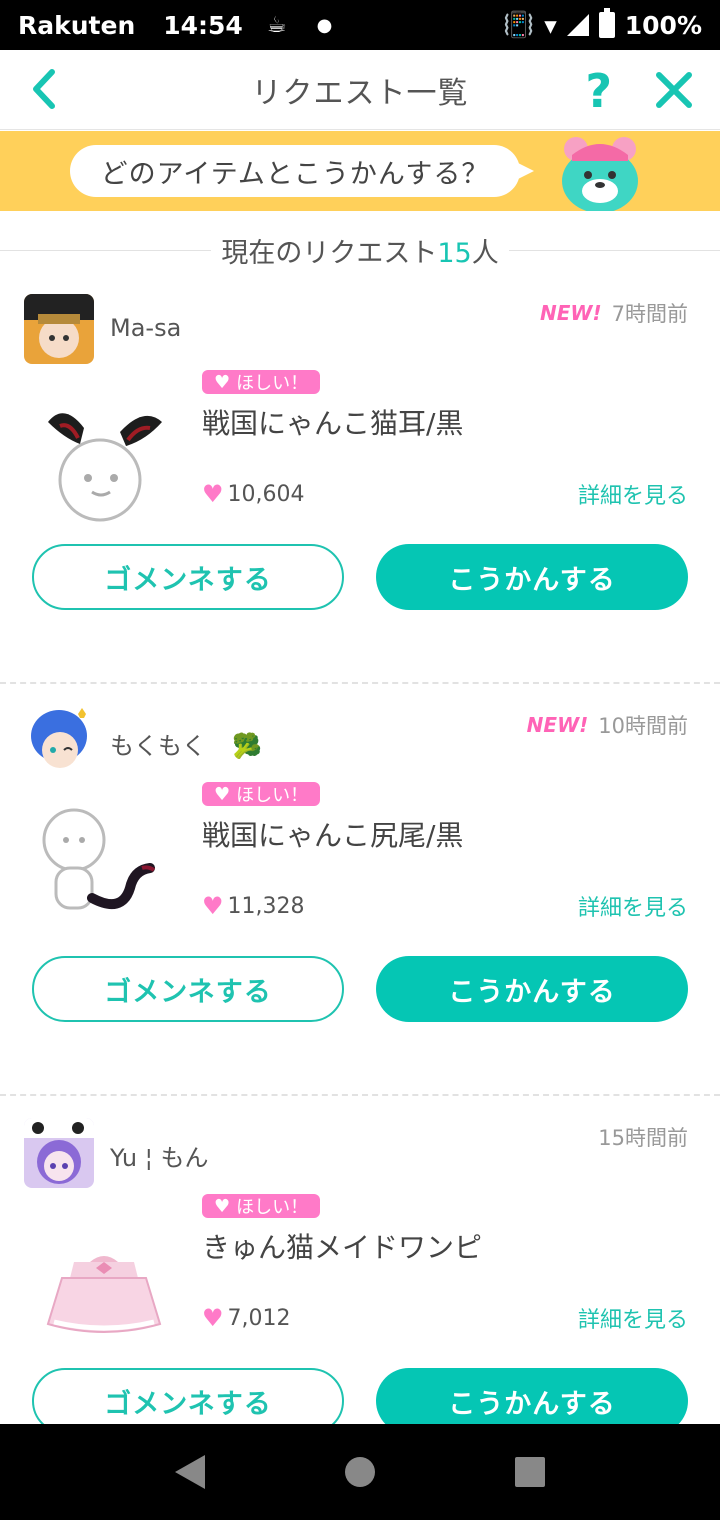  Describe the element at coordinates (519, 24) in the screenshot. I see `vibrate-icon: 📳` at that location.